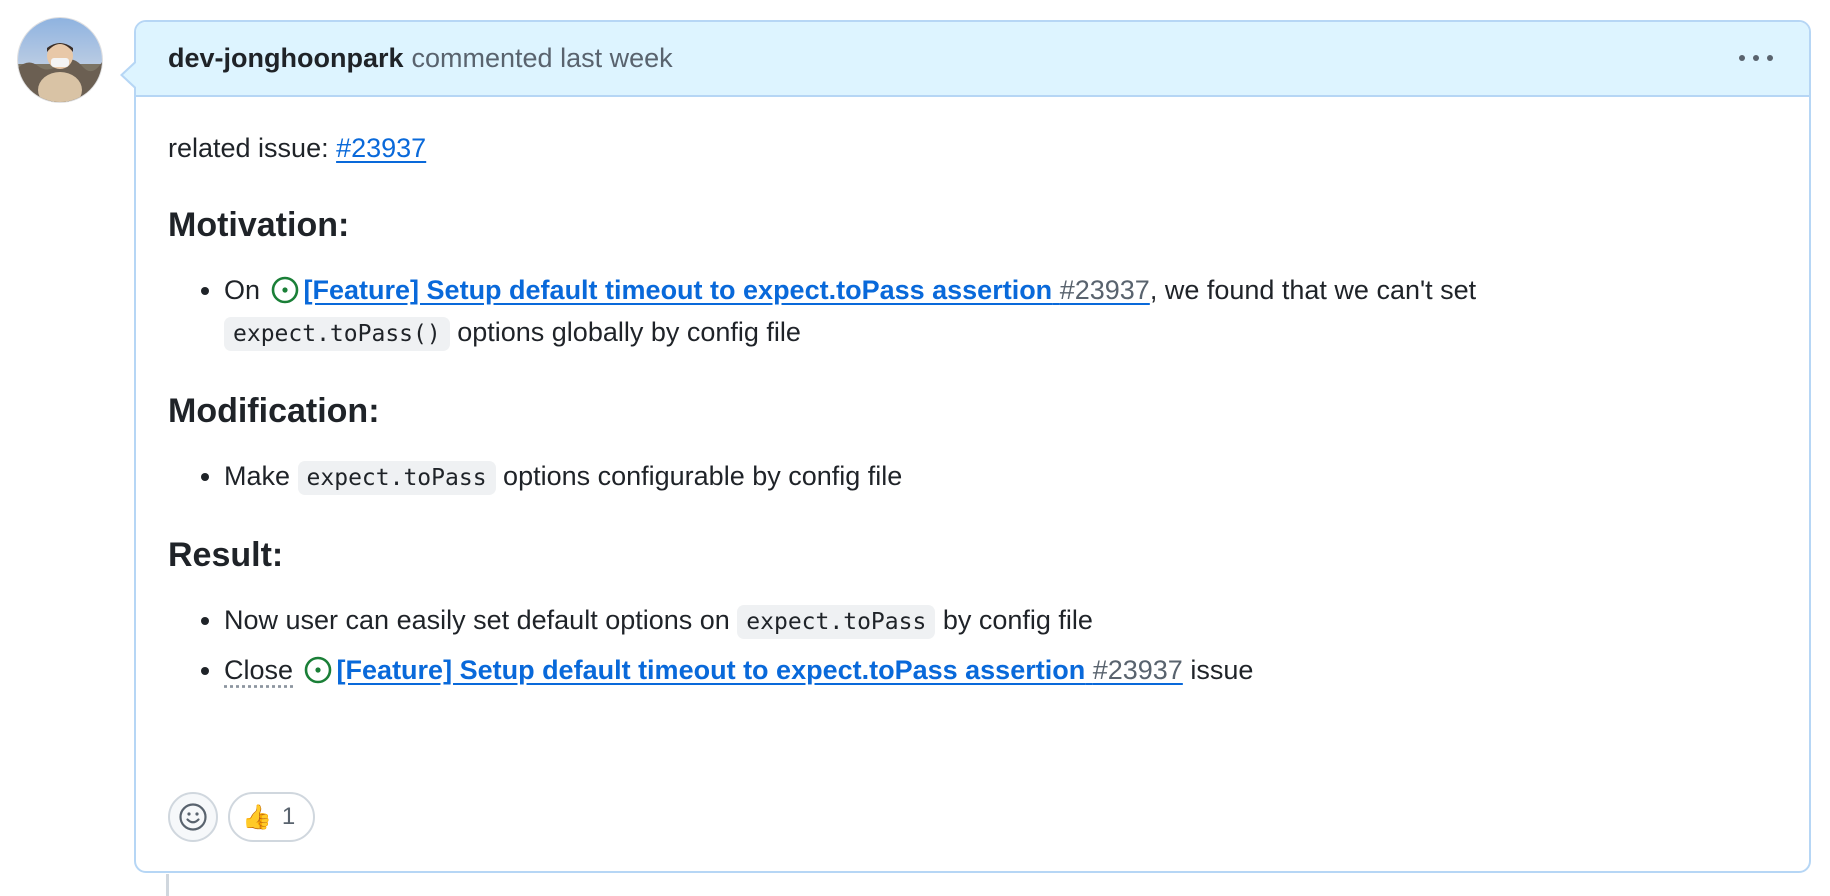 This screenshot has width=1830, height=896. I want to click on smiley-icon, so click(193, 817).